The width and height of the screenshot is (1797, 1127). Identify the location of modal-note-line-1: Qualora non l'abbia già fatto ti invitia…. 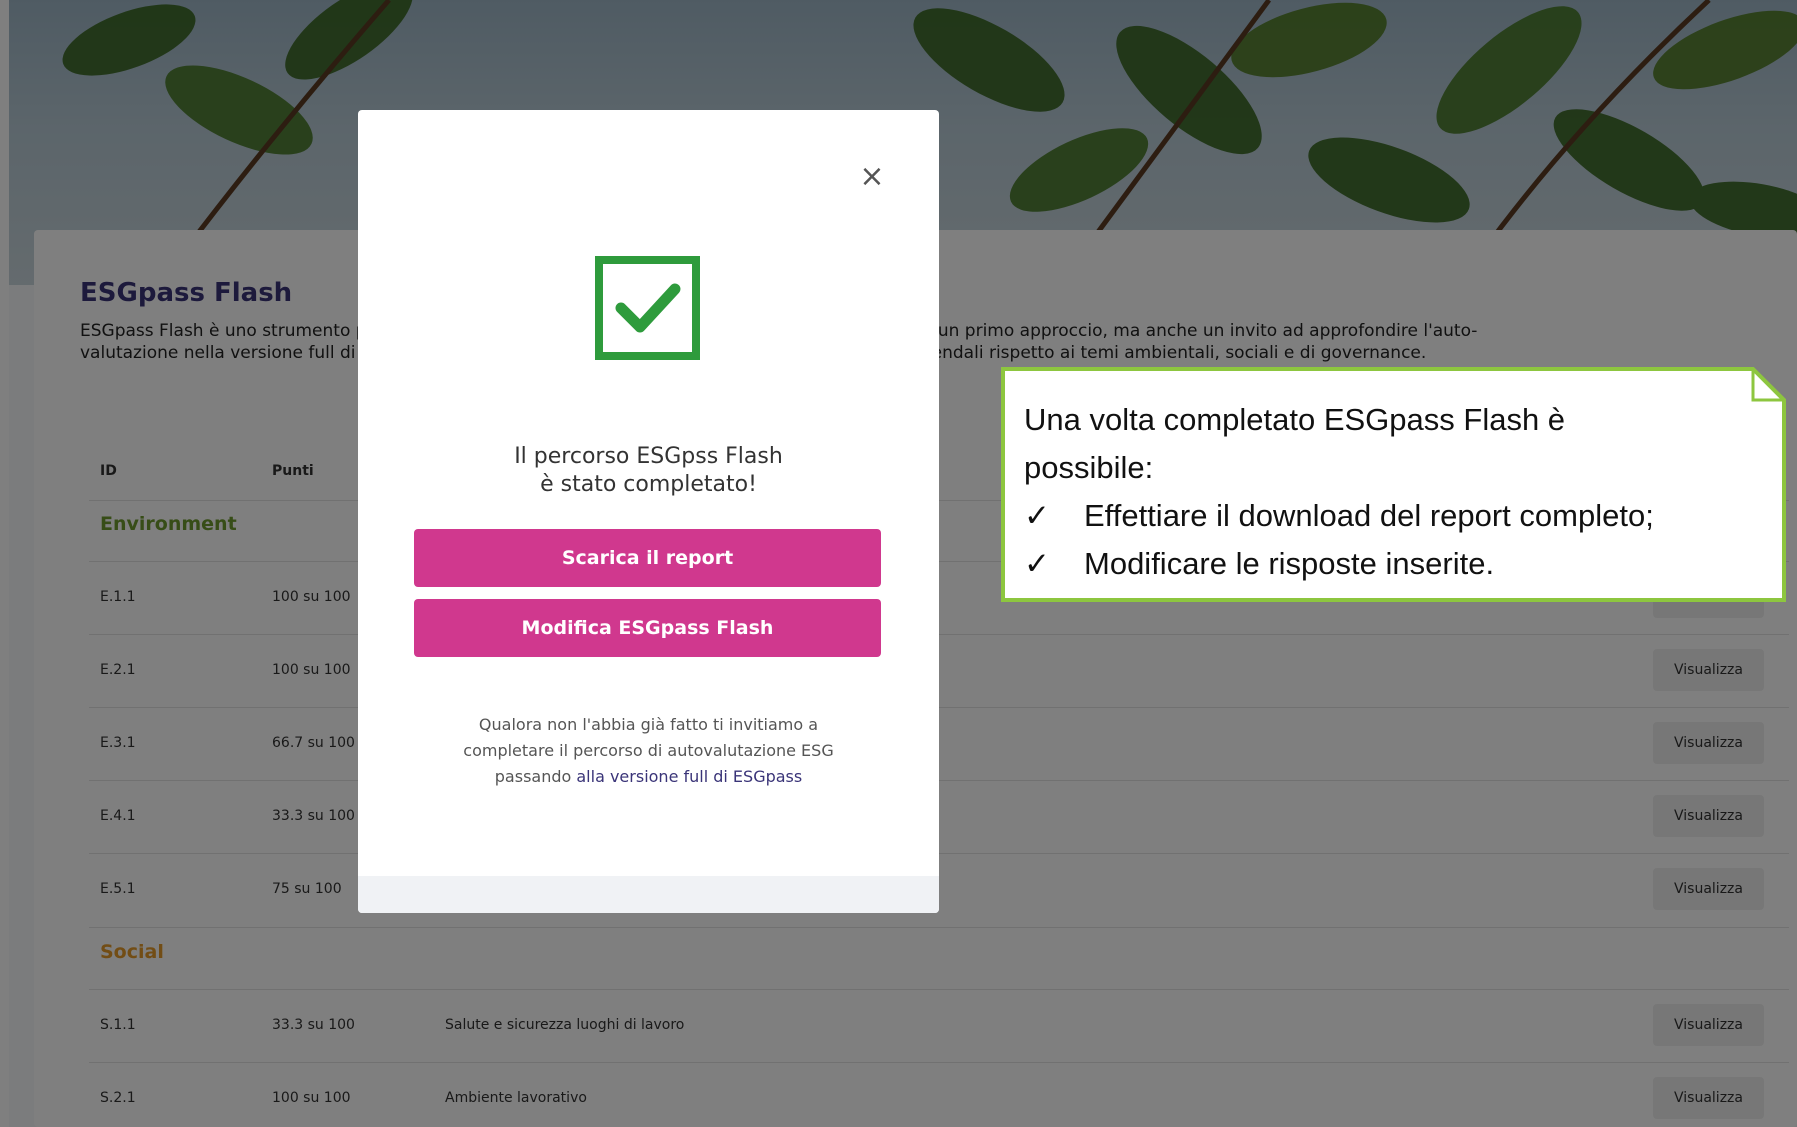
(648, 724).